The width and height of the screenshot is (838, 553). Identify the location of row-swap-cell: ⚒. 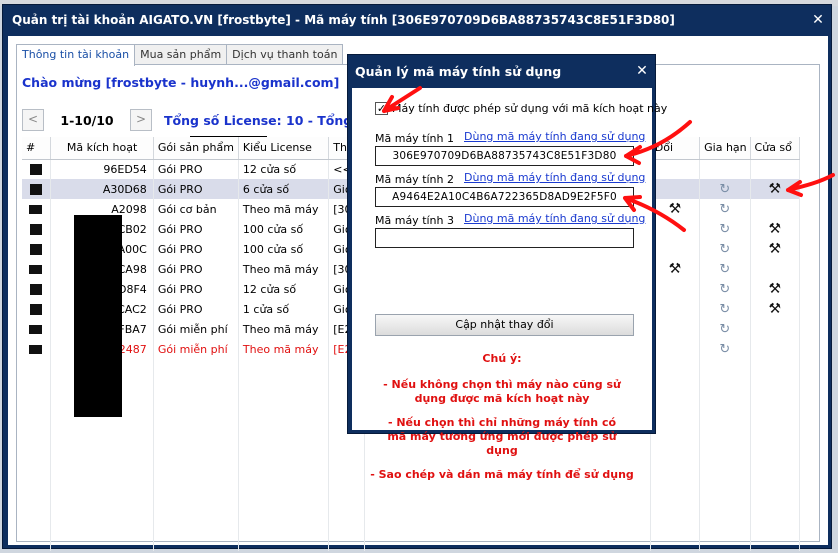
(675, 209).